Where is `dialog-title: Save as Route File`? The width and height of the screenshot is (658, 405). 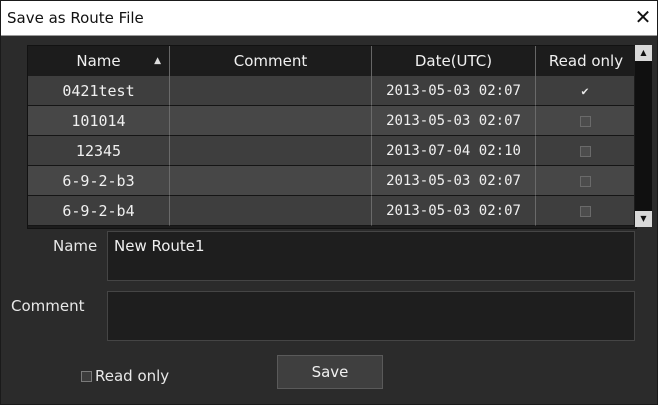
dialog-title: Save as Route File is located at coordinates (75, 18).